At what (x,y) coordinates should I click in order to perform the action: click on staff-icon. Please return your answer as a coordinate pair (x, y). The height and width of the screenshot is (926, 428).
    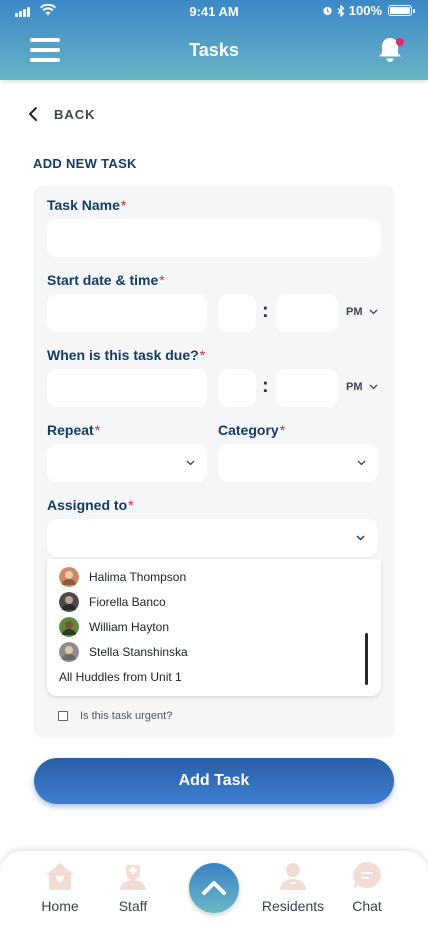
    Looking at the image, I should click on (133, 877).